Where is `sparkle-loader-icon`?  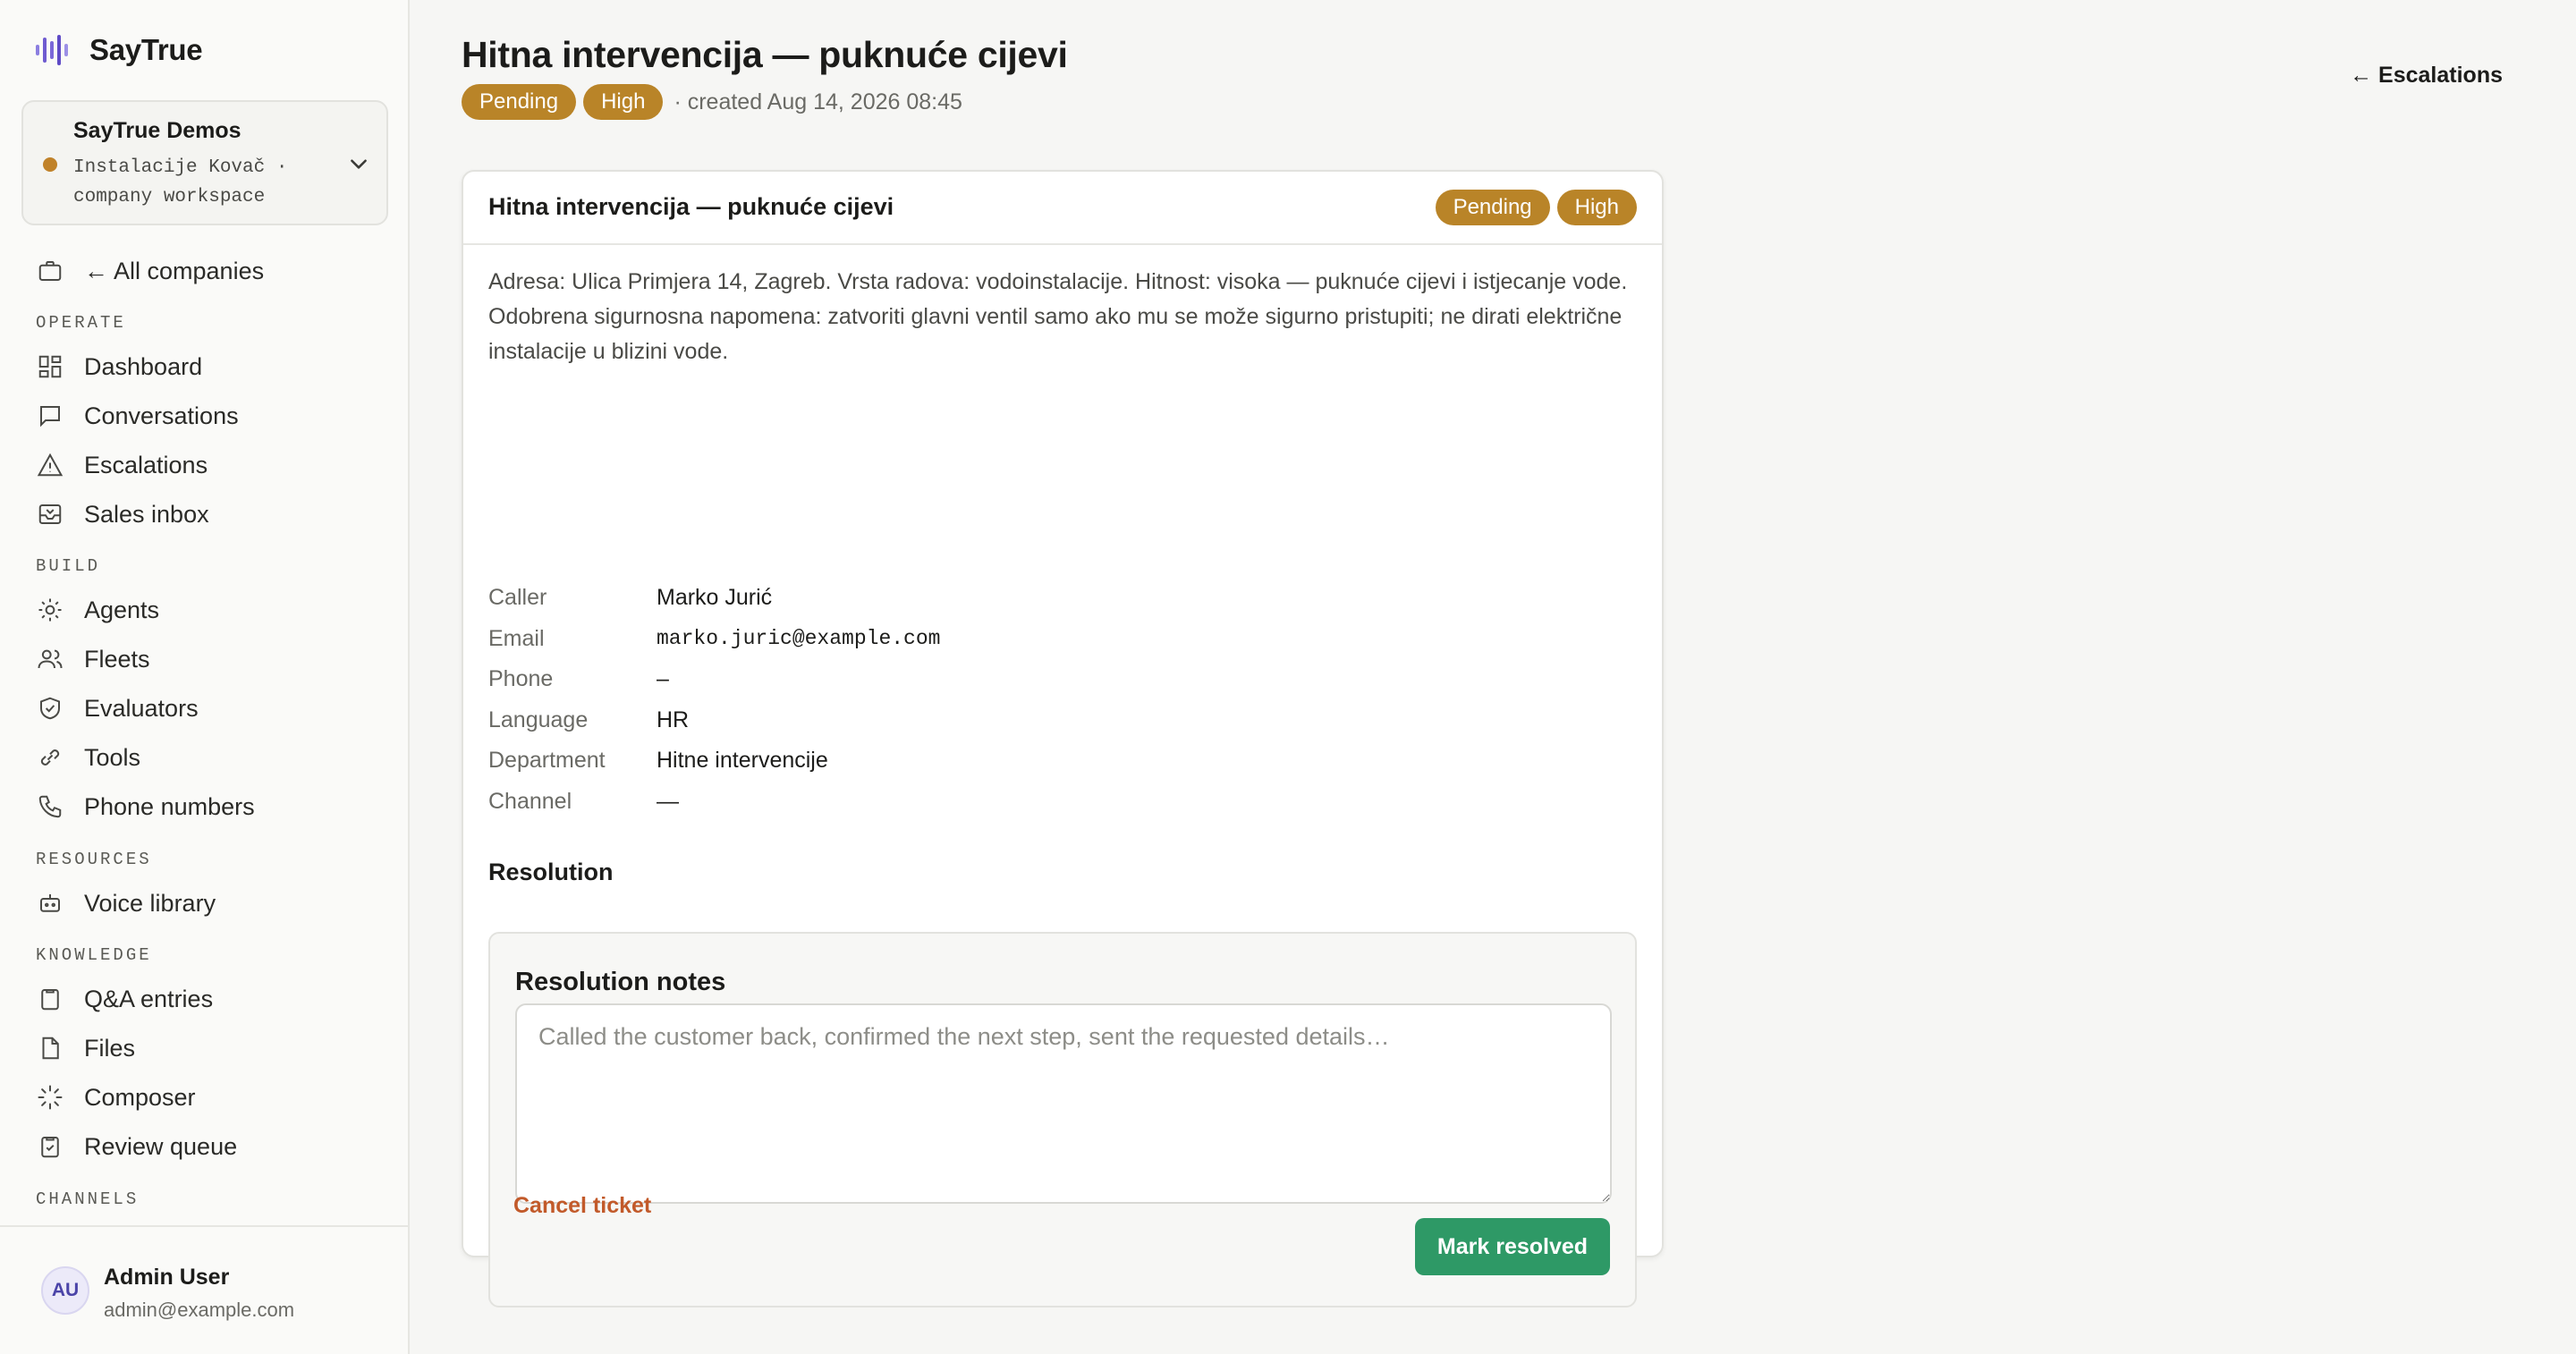 sparkle-loader-icon is located at coordinates (50, 1097).